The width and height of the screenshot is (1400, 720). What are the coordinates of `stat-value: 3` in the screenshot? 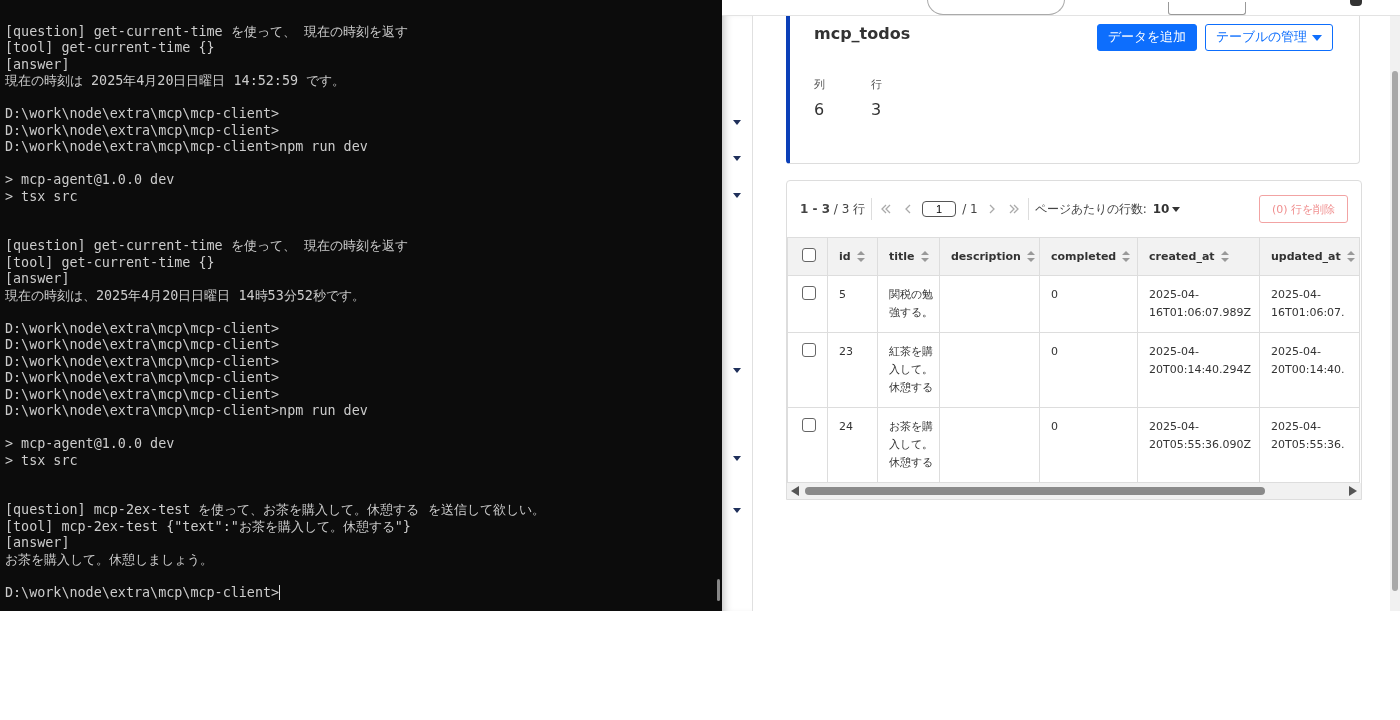 It's located at (876, 109).